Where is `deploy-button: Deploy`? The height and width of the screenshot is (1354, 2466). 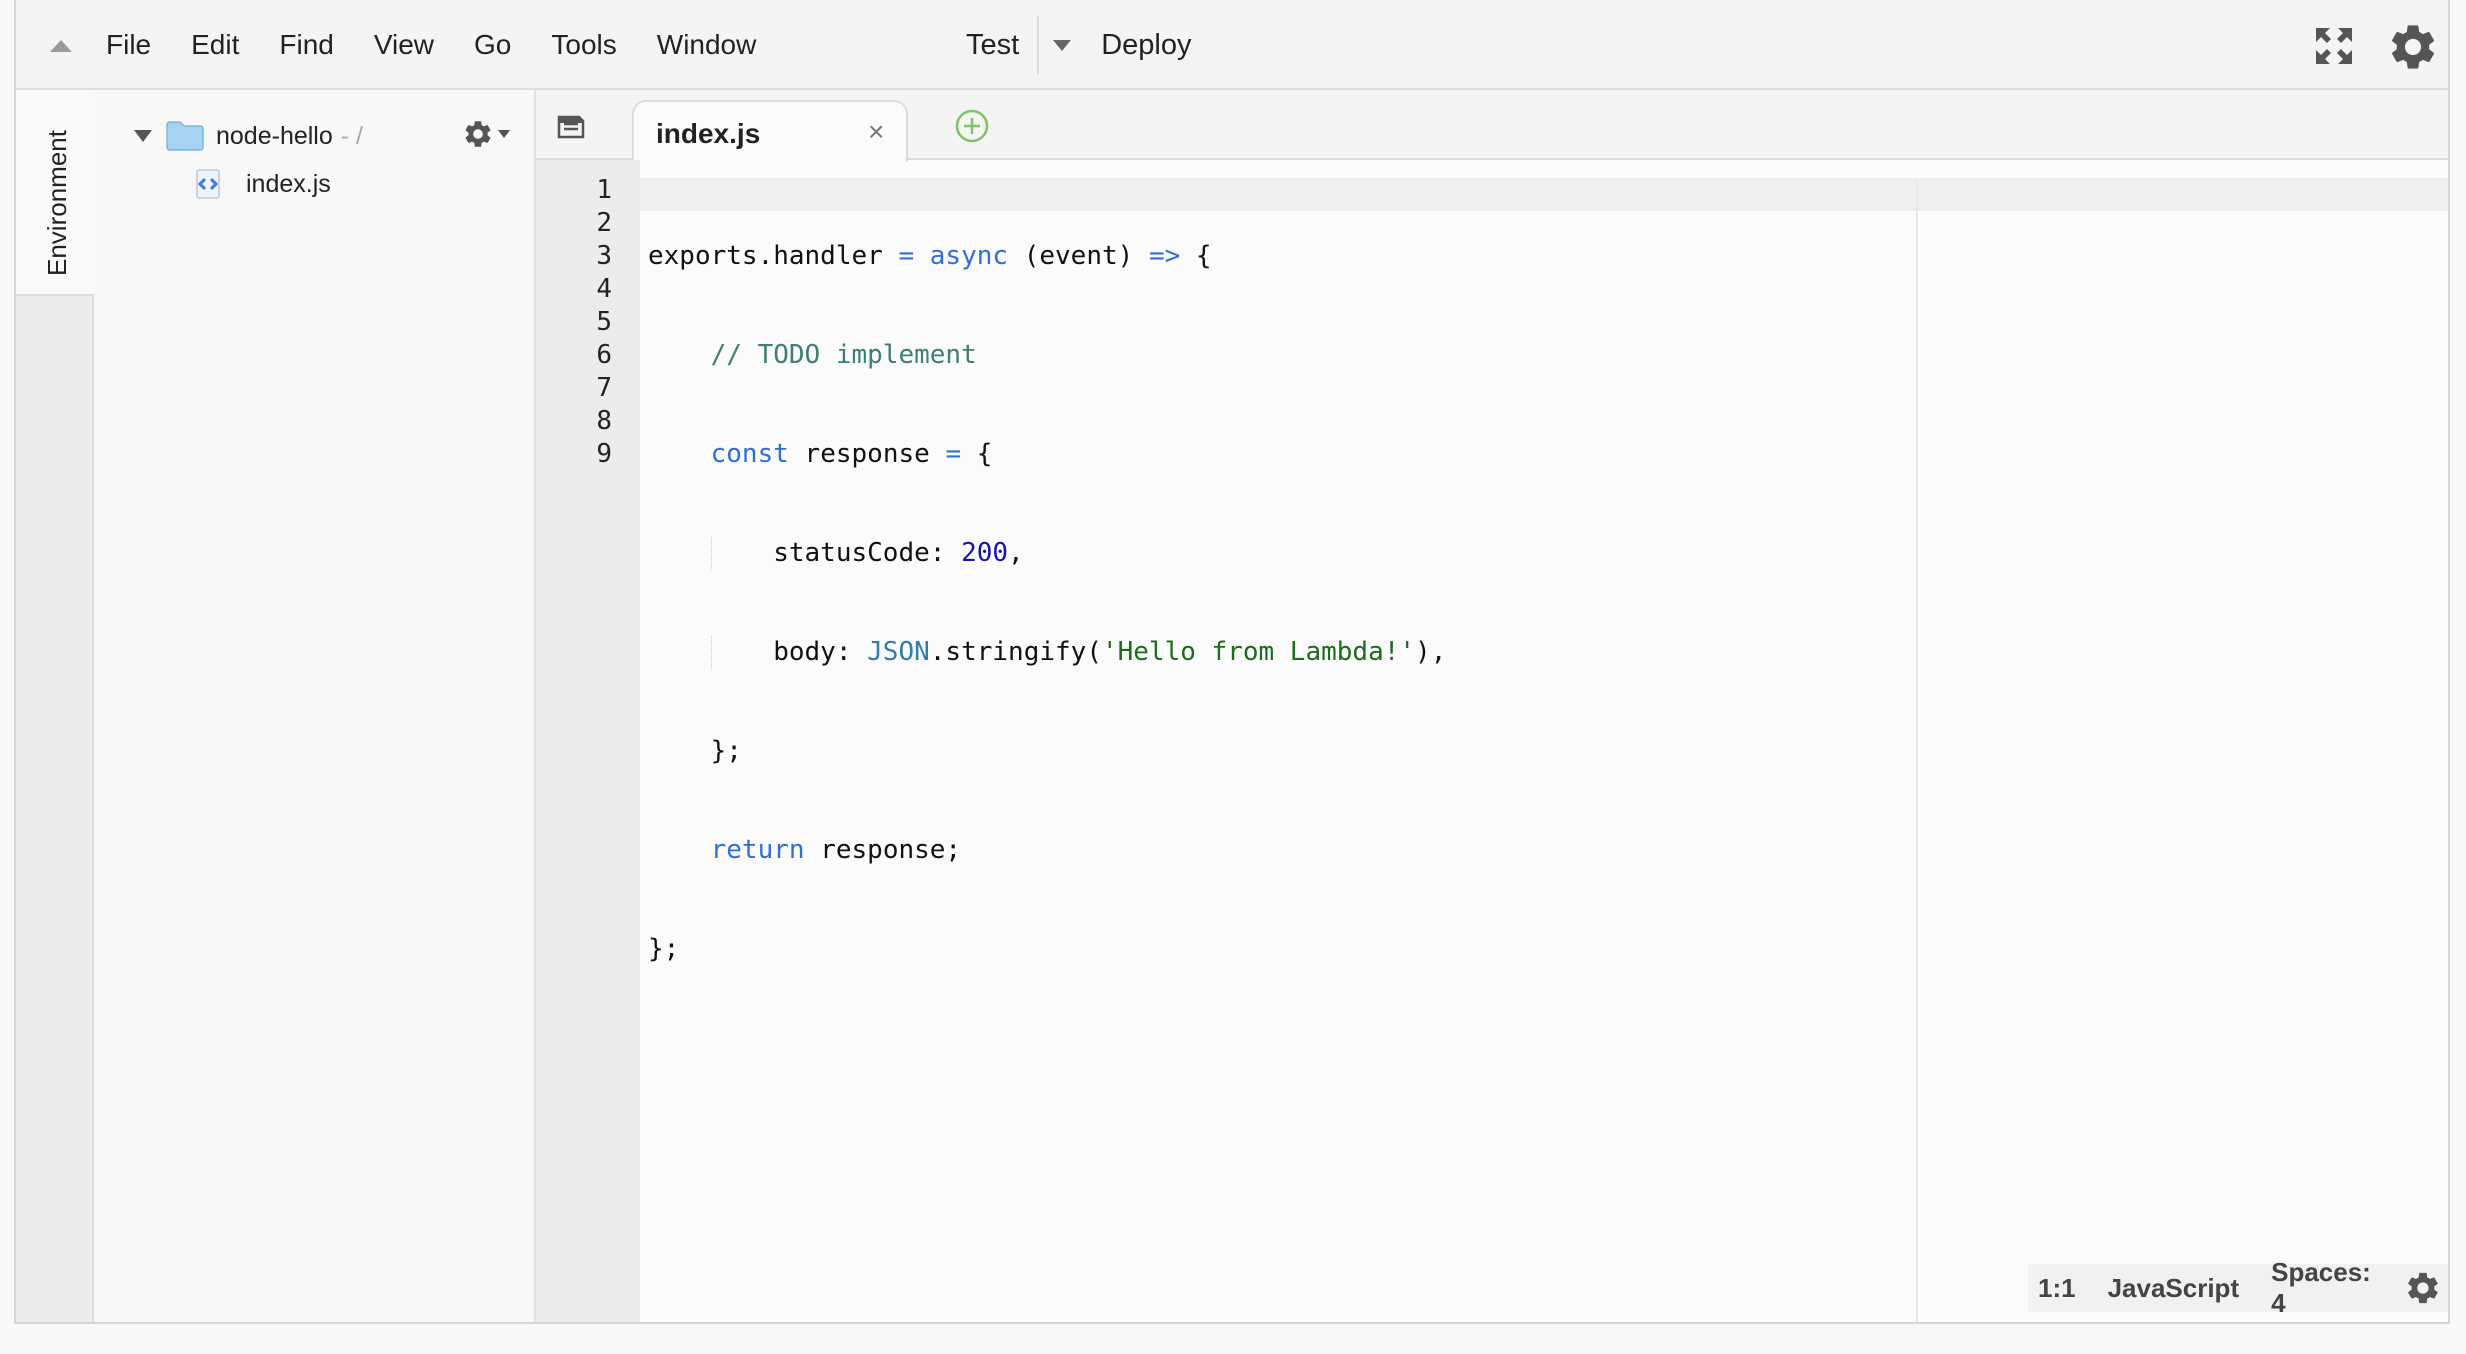
deploy-button: Deploy is located at coordinates (1146, 45).